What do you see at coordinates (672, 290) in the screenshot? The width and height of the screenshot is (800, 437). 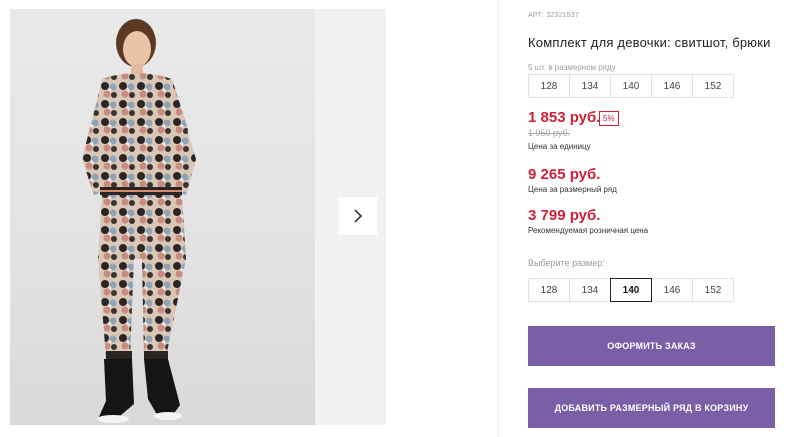 I see `size-option: 146` at bounding box center [672, 290].